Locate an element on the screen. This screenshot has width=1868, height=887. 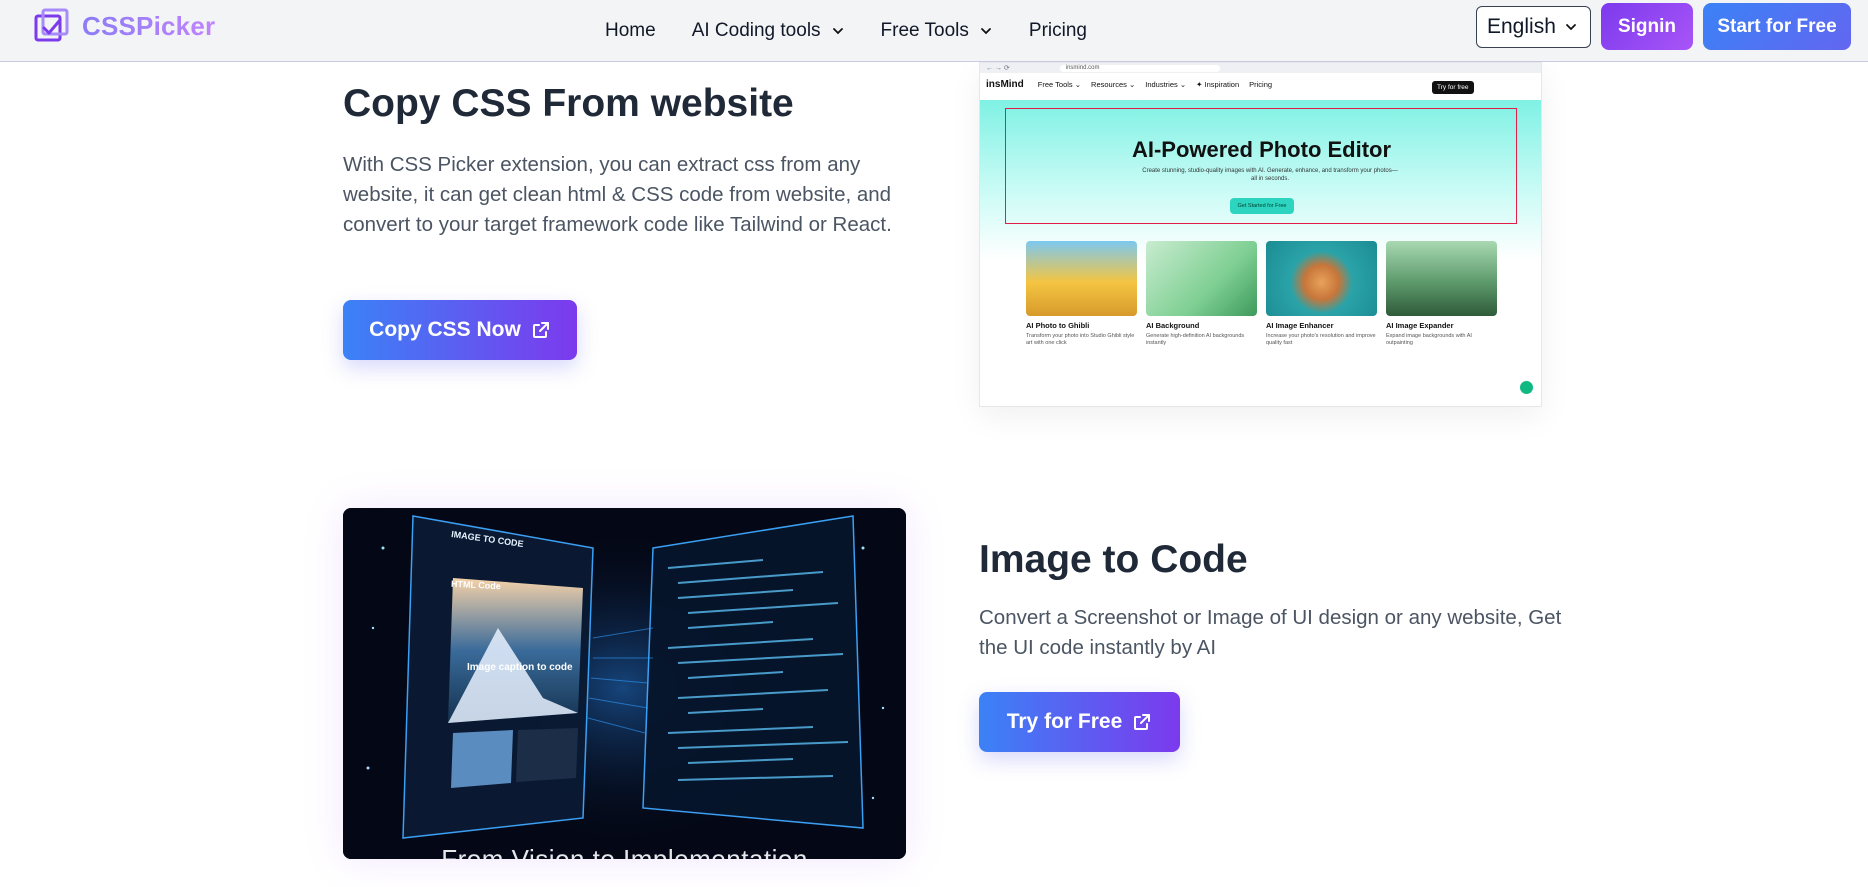
preview-card-name: AI Image Expander is located at coordinates (1420, 325).